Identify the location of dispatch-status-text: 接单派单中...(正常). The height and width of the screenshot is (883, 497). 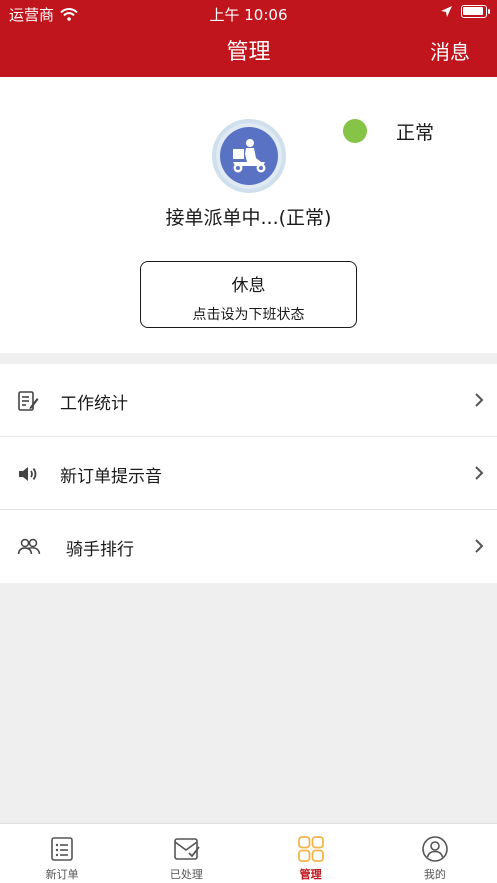
(248, 218).